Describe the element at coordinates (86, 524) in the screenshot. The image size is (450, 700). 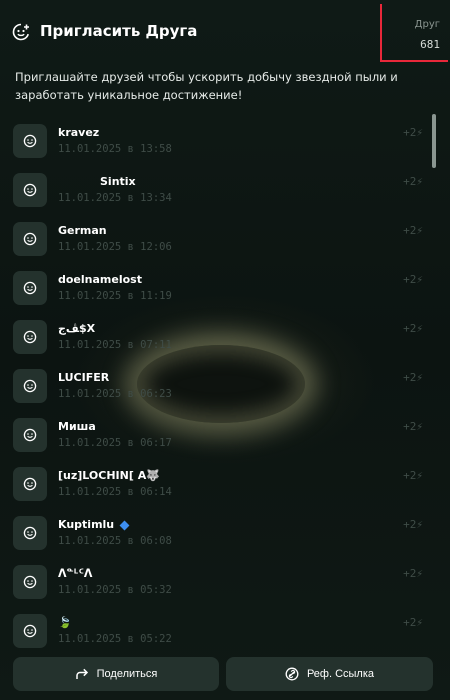
I see `referral-name: Kuptimlu` at that location.